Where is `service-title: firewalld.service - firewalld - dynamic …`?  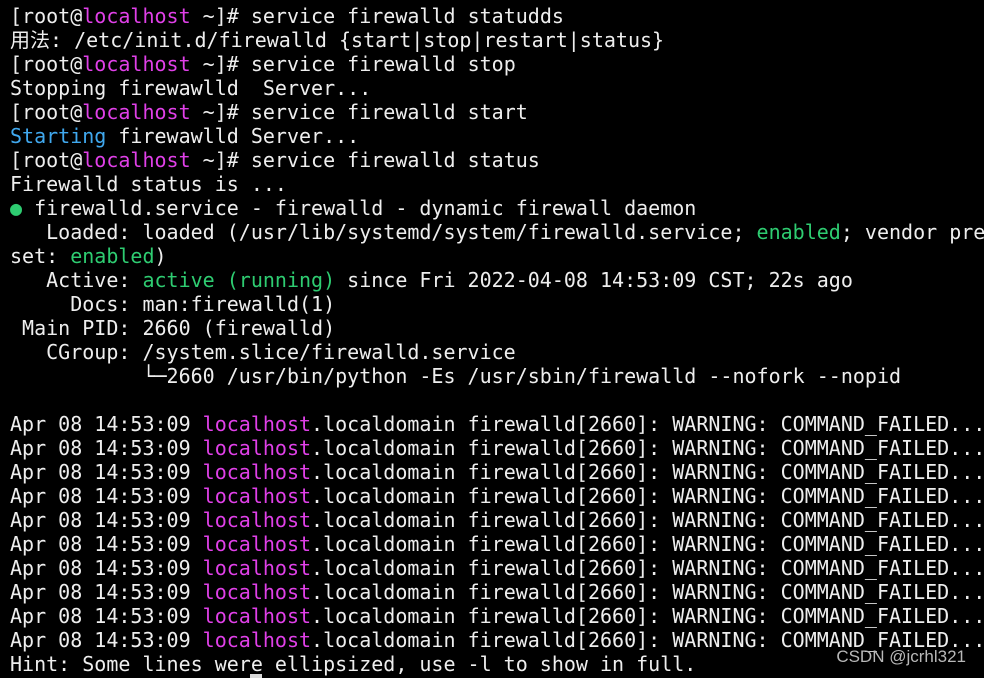 service-title: firewalld.service - firewalld - dynamic … is located at coordinates (359, 208).